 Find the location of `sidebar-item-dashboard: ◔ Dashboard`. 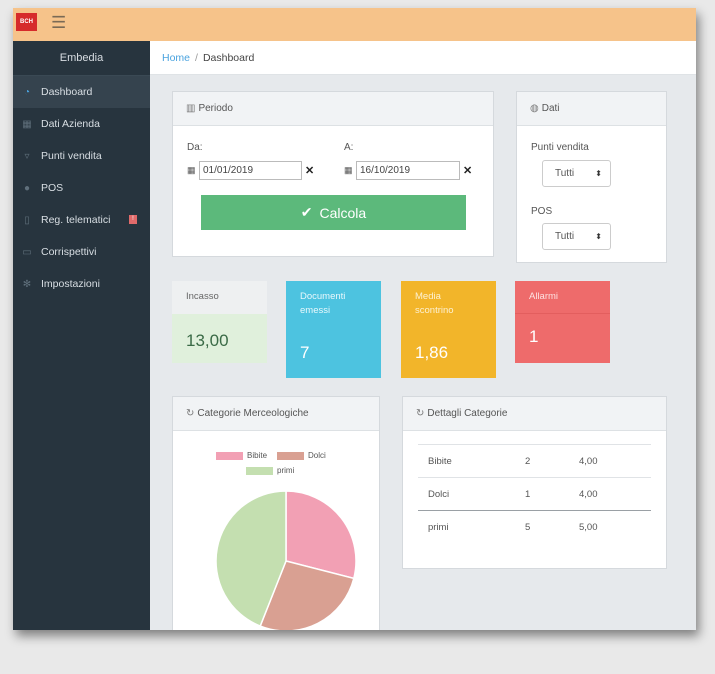

sidebar-item-dashboard: ◔ Dashboard is located at coordinates (81, 92).